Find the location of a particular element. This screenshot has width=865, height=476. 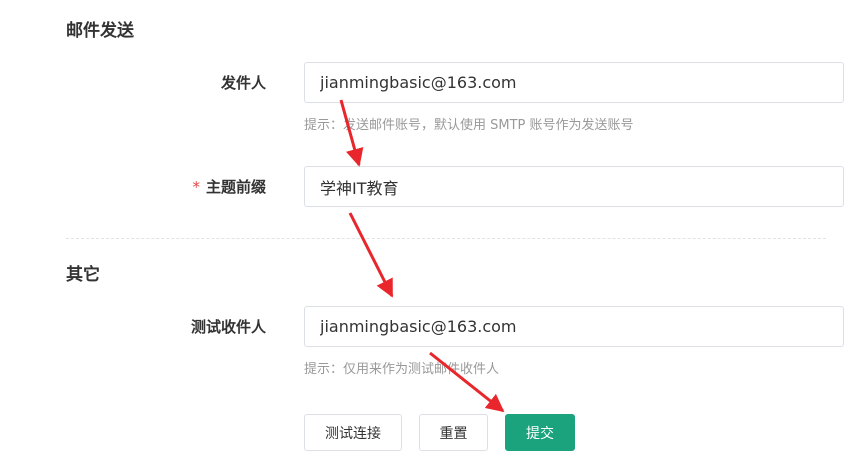

subject-prefix-input is located at coordinates (574, 186).